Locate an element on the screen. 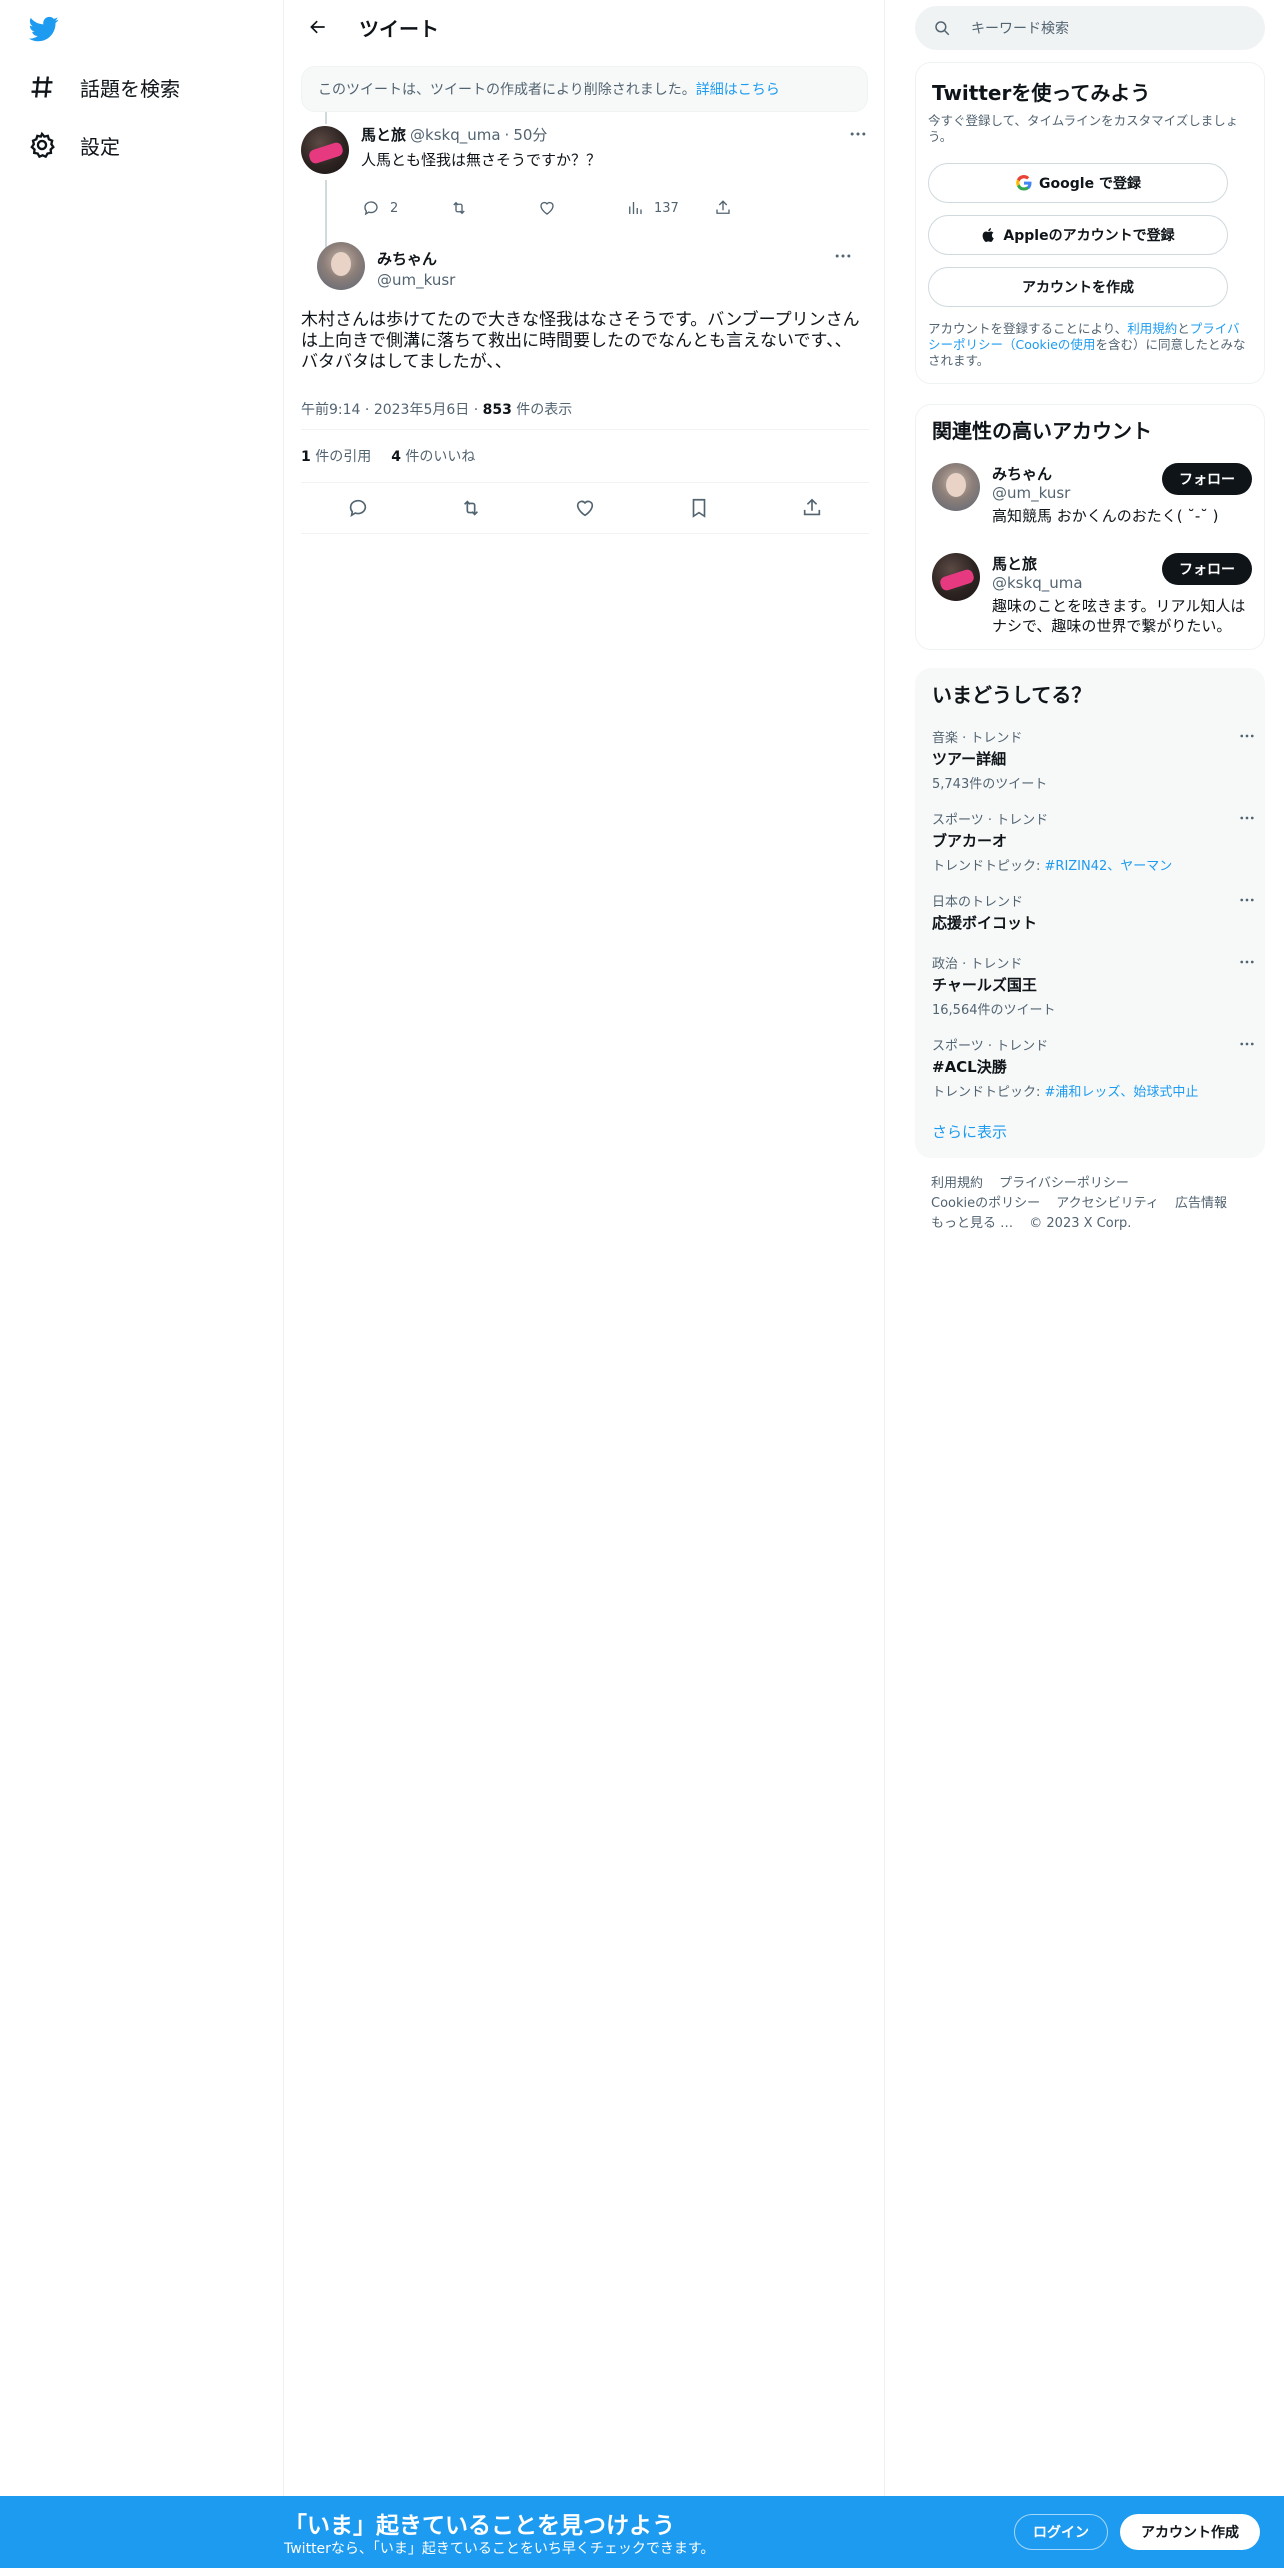  likes-stat: 4 件のいいね is located at coordinates (433, 456).